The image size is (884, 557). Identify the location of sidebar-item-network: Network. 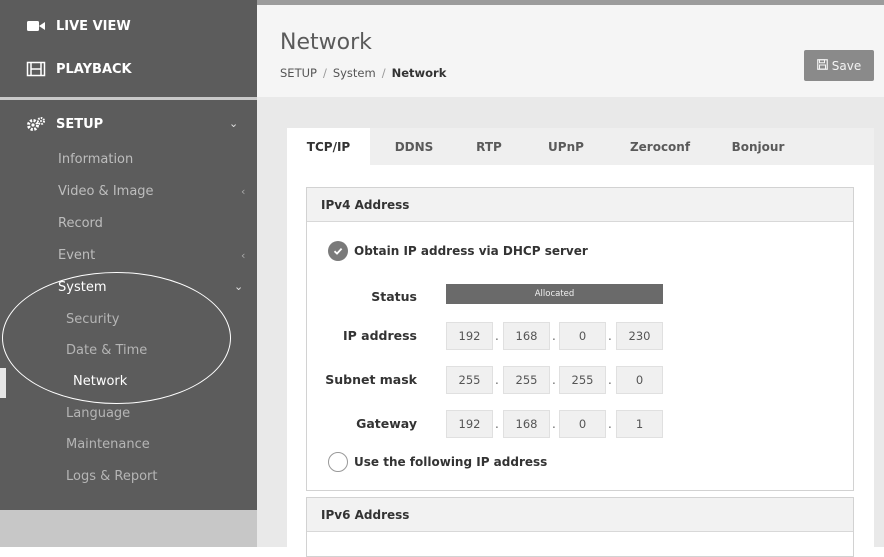
(100, 381).